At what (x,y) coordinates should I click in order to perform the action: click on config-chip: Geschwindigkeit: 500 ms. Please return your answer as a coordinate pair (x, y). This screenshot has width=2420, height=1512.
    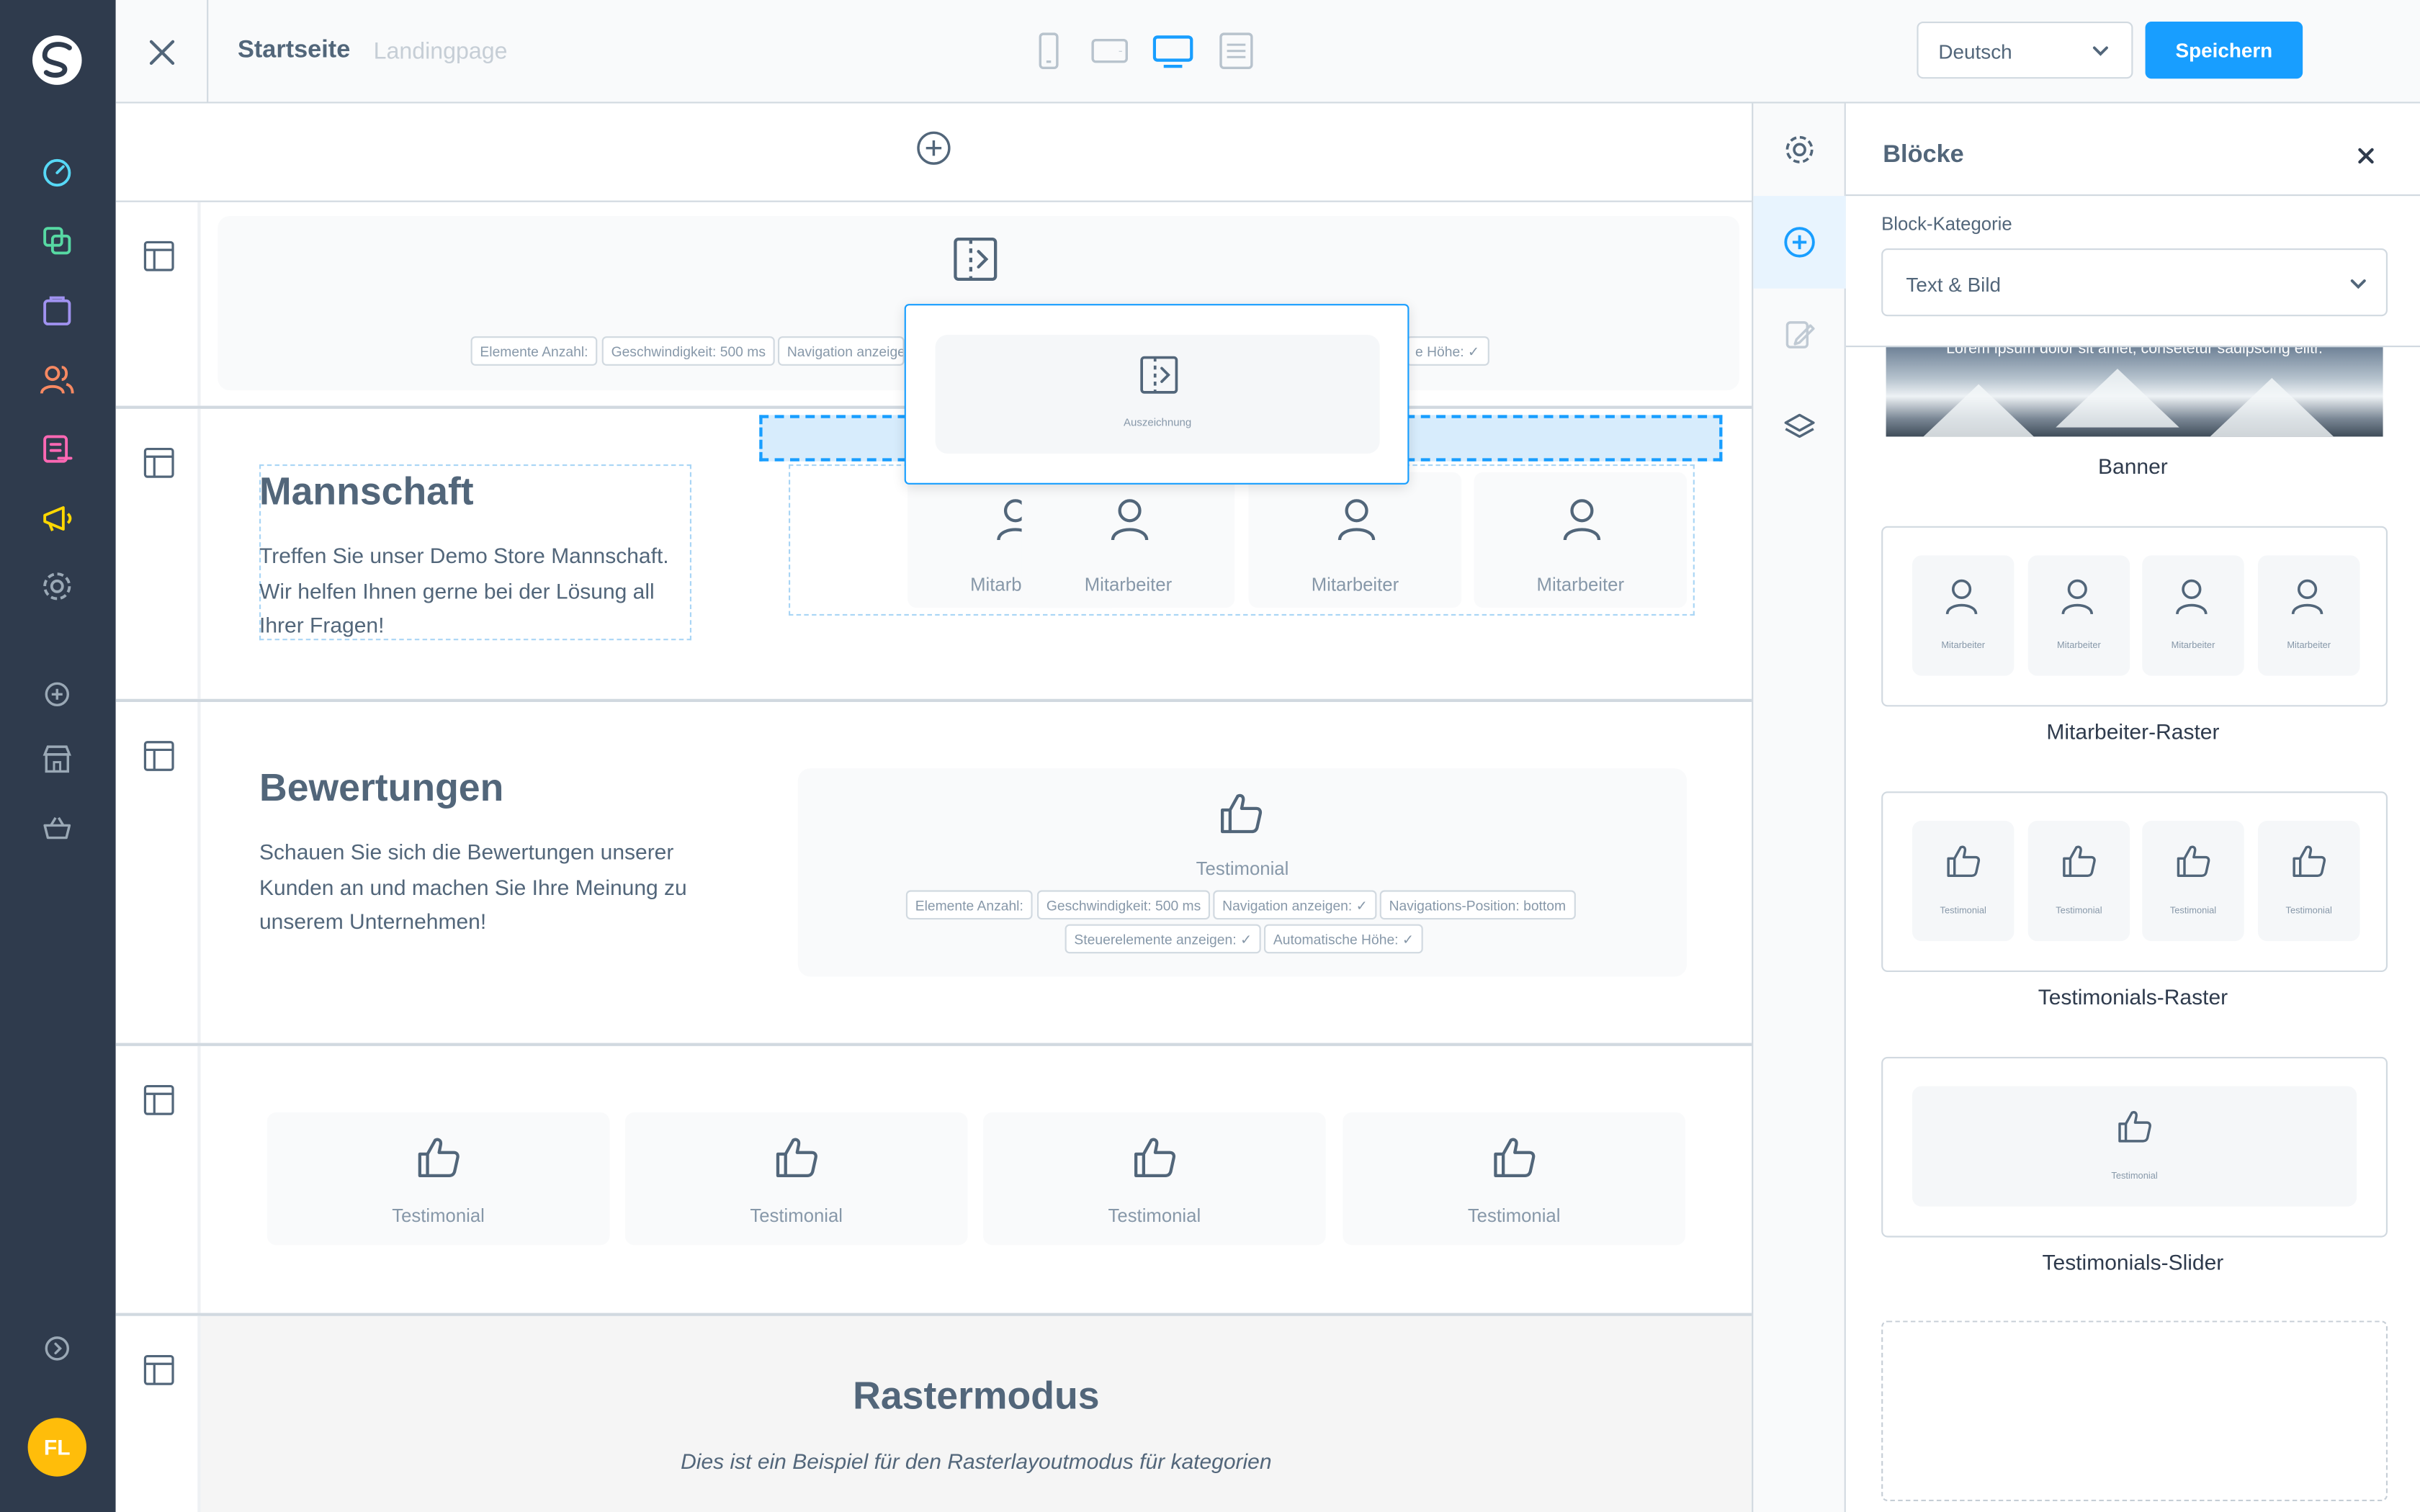
    Looking at the image, I should click on (1124, 905).